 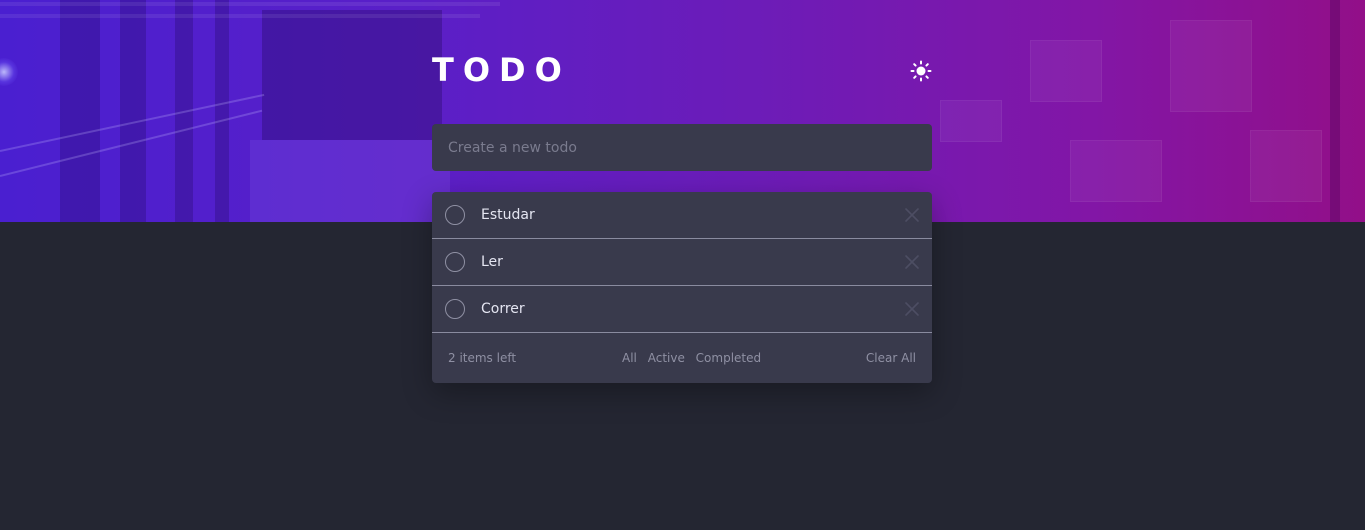 What do you see at coordinates (921, 71) in the screenshot?
I see `sun-icon` at bounding box center [921, 71].